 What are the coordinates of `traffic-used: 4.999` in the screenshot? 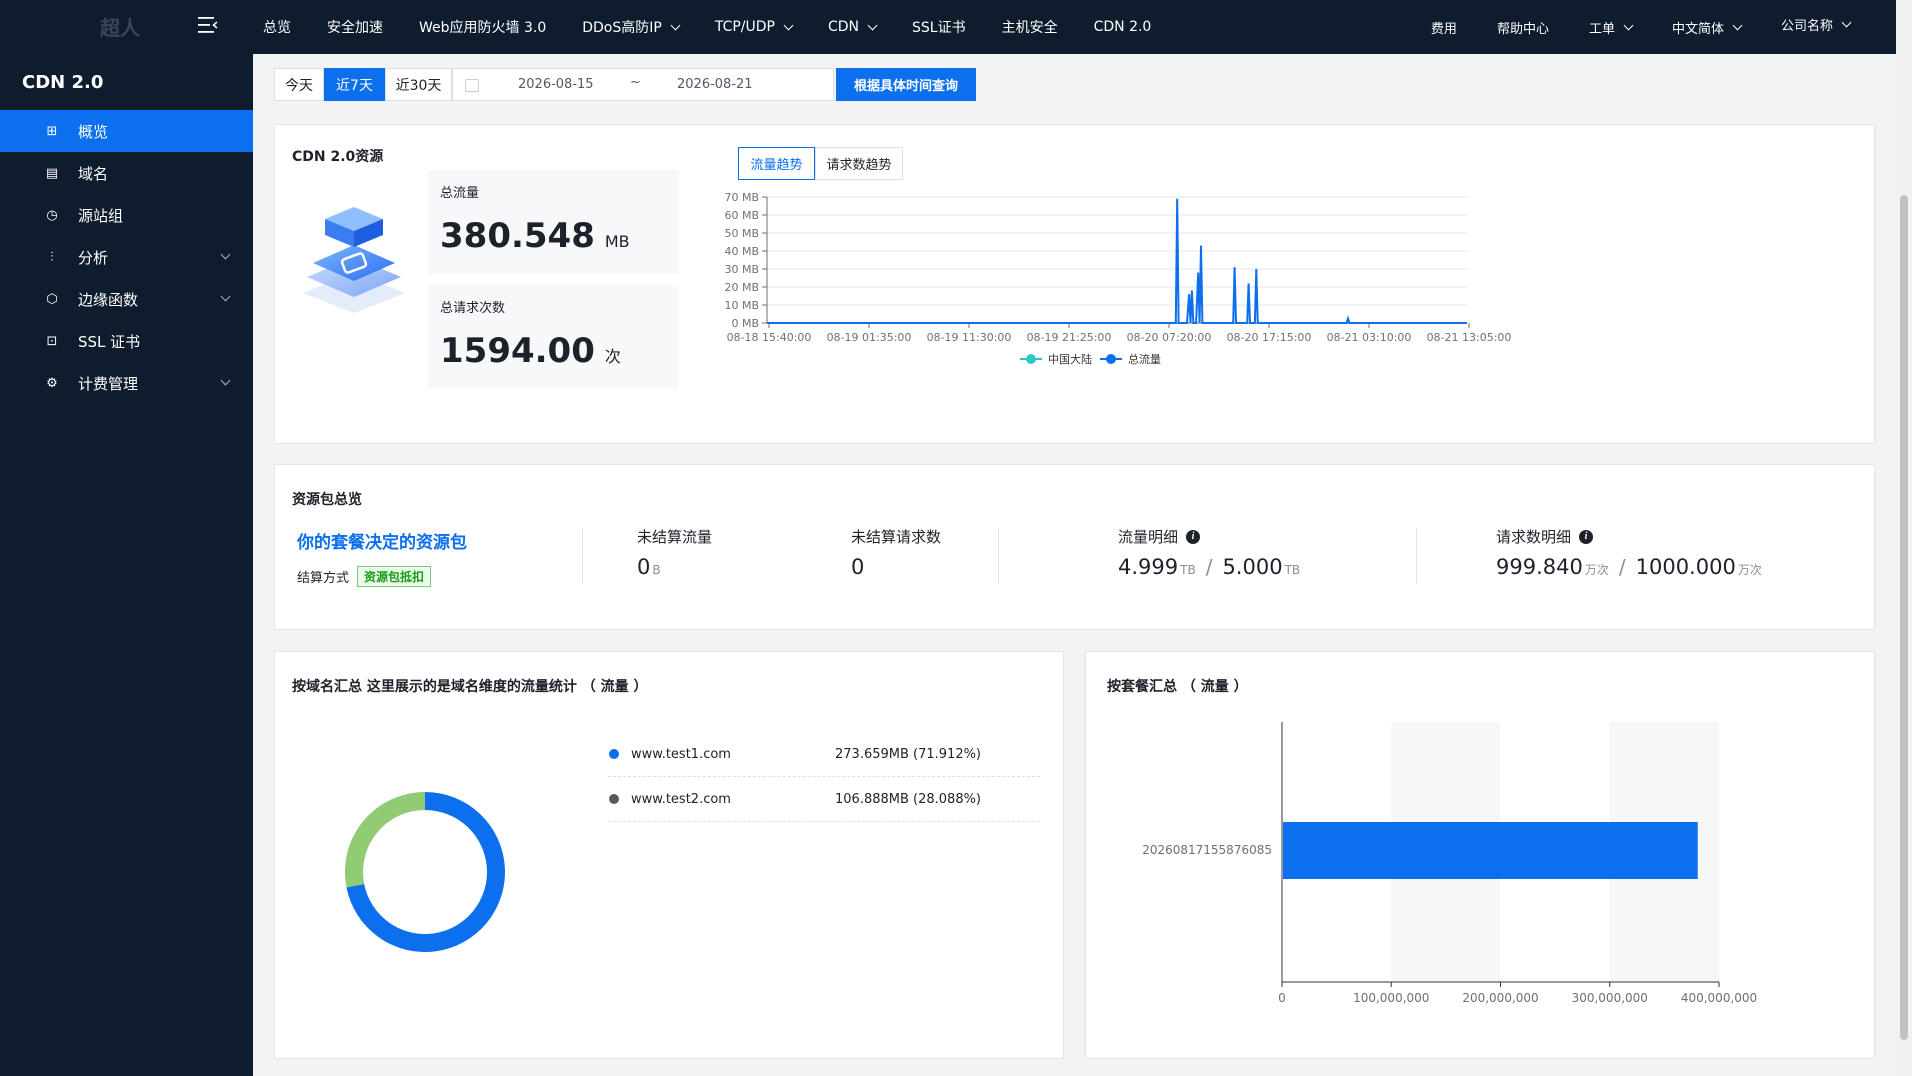 It's located at (1148, 567).